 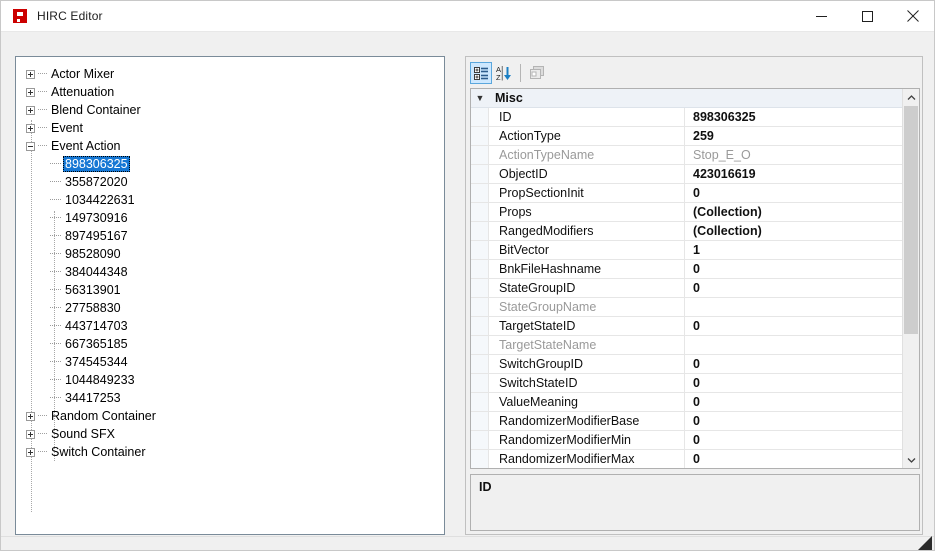 I want to click on property-row: BitVector 1, so click(x=687, y=250).